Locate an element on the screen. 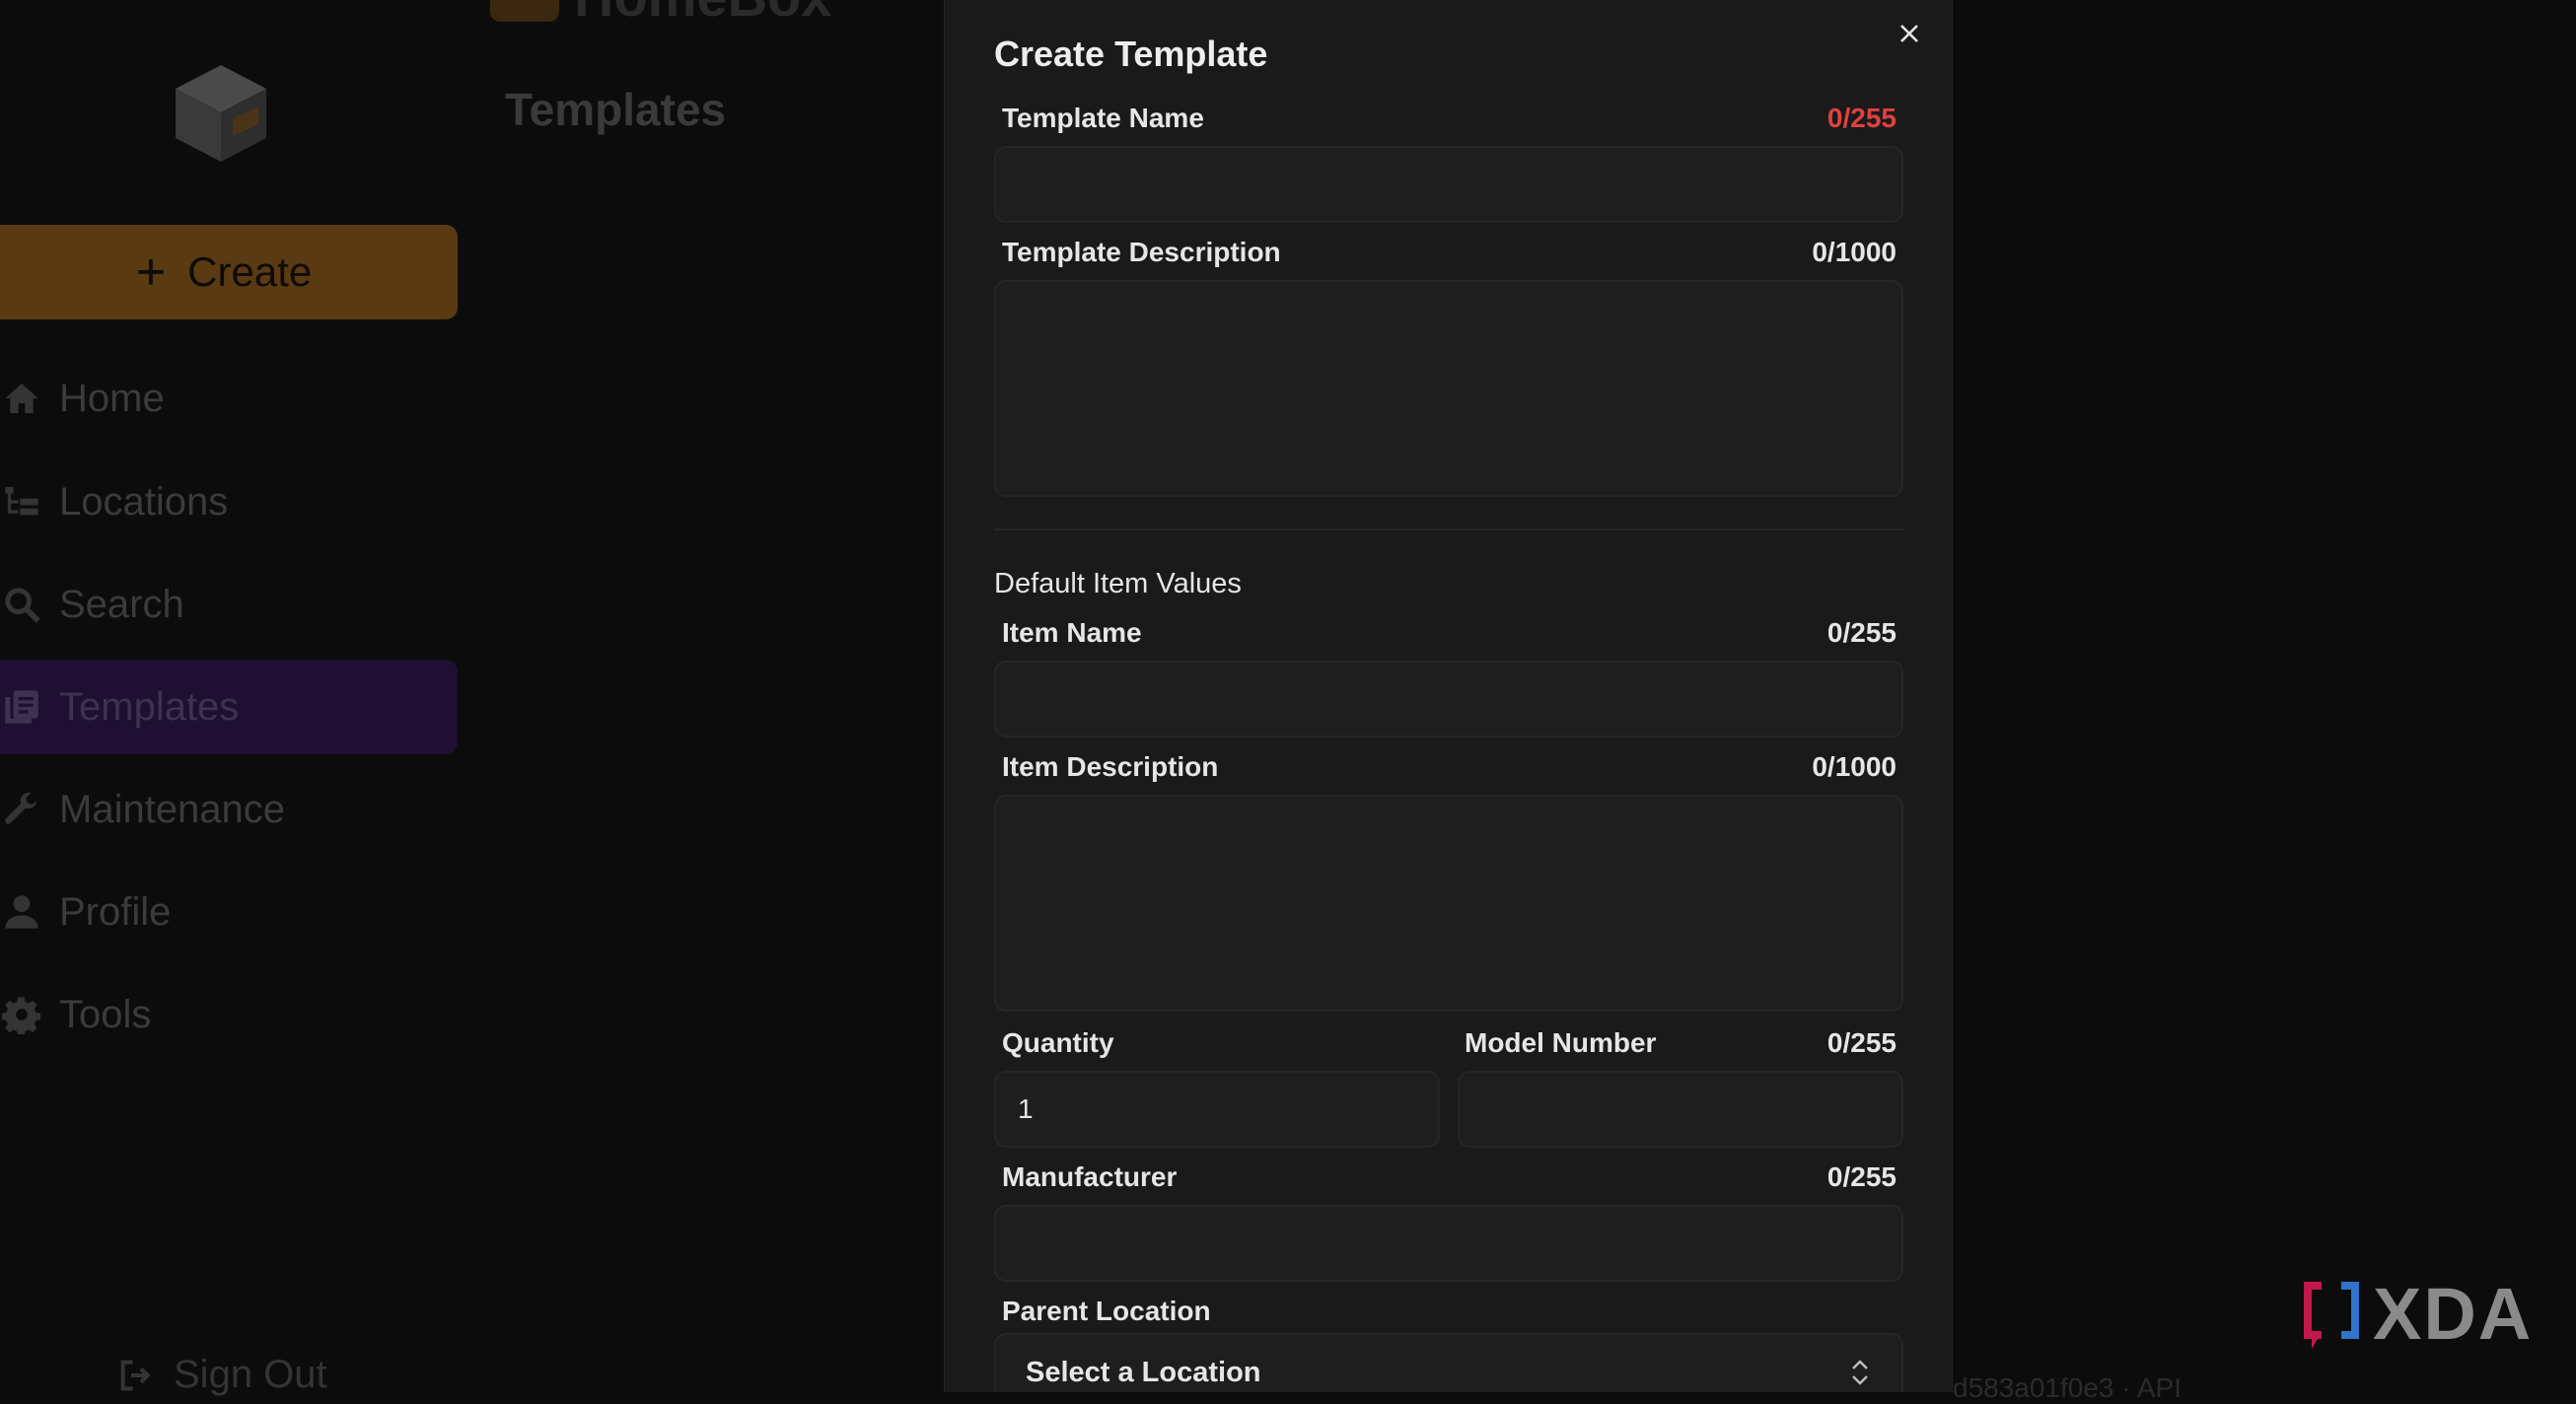 This screenshot has height=1404, width=2576. close-button is located at coordinates (1909, 34).